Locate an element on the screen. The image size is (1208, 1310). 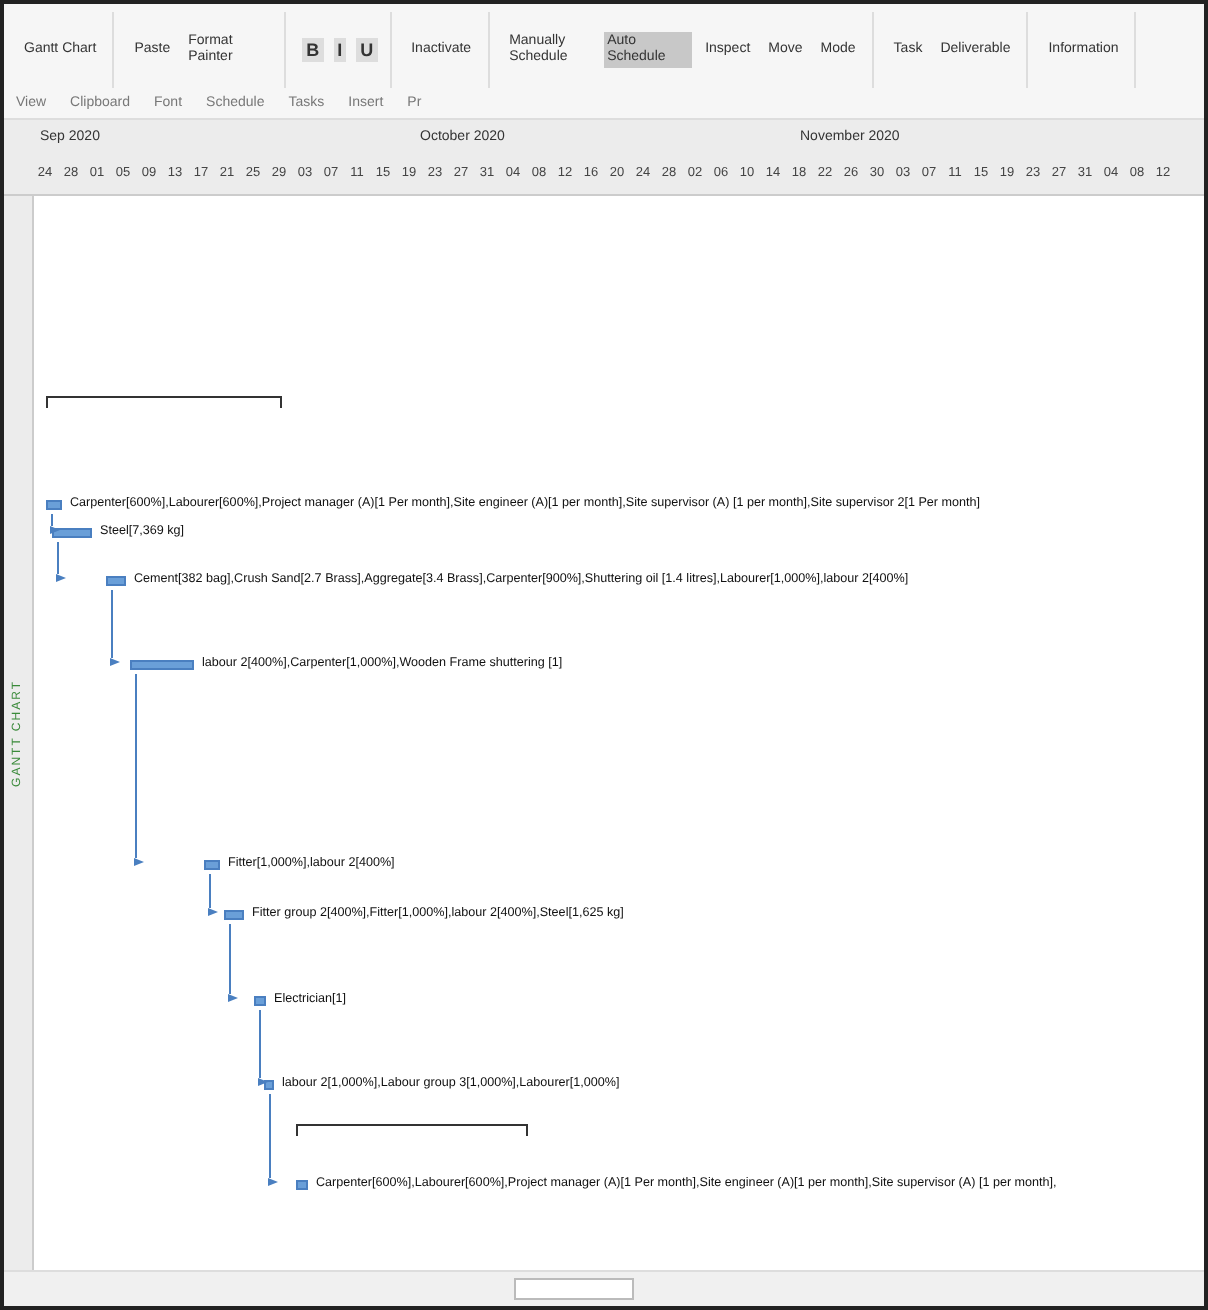
format-button: B is located at coordinates (313, 50).